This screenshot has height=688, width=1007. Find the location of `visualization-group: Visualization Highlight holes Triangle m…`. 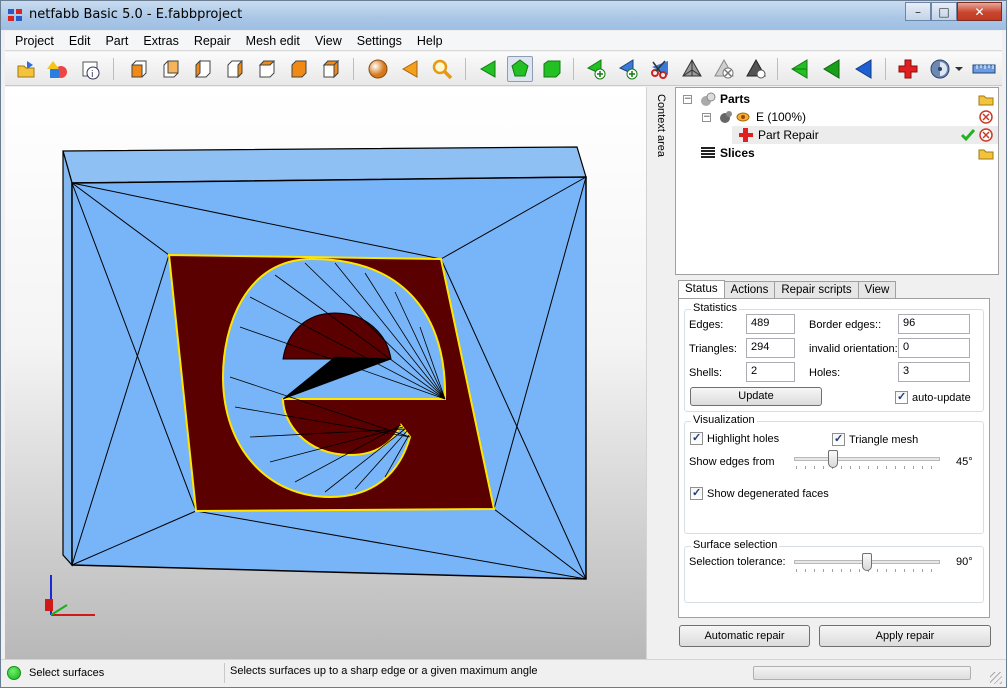

visualization-group: Visualization Highlight holes Triangle m… is located at coordinates (834, 474).